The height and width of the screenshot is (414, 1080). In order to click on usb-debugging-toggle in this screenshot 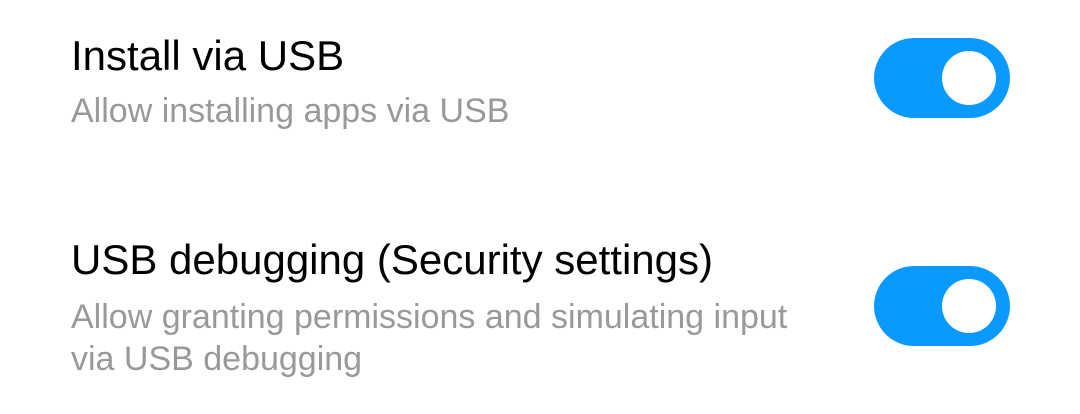, I will do `click(942, 306)`.